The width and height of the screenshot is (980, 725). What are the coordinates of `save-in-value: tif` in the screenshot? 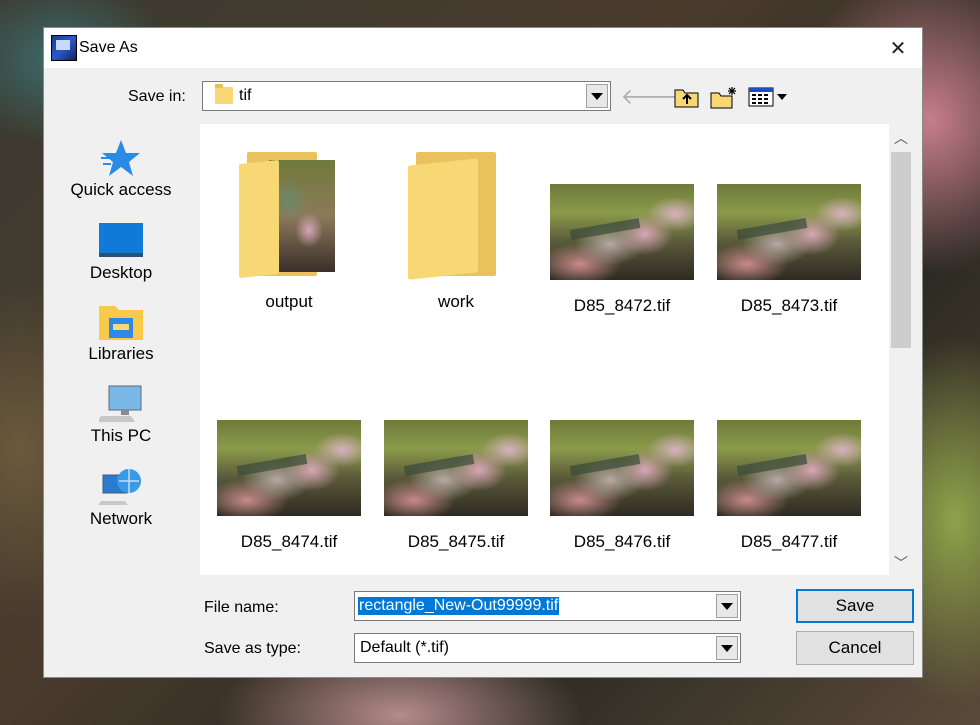 It's located at (245, 95).